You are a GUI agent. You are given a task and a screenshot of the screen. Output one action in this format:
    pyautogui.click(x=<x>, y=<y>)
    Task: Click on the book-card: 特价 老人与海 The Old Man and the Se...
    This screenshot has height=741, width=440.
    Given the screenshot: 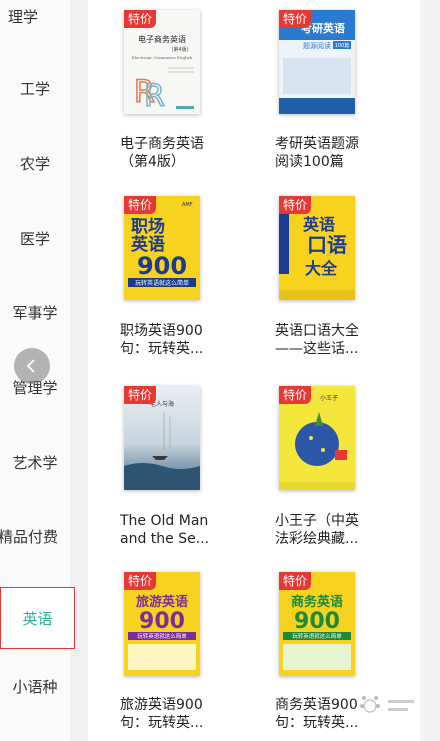 What is the action you would take?
    pyautogui.click(x=148, y=470)
    